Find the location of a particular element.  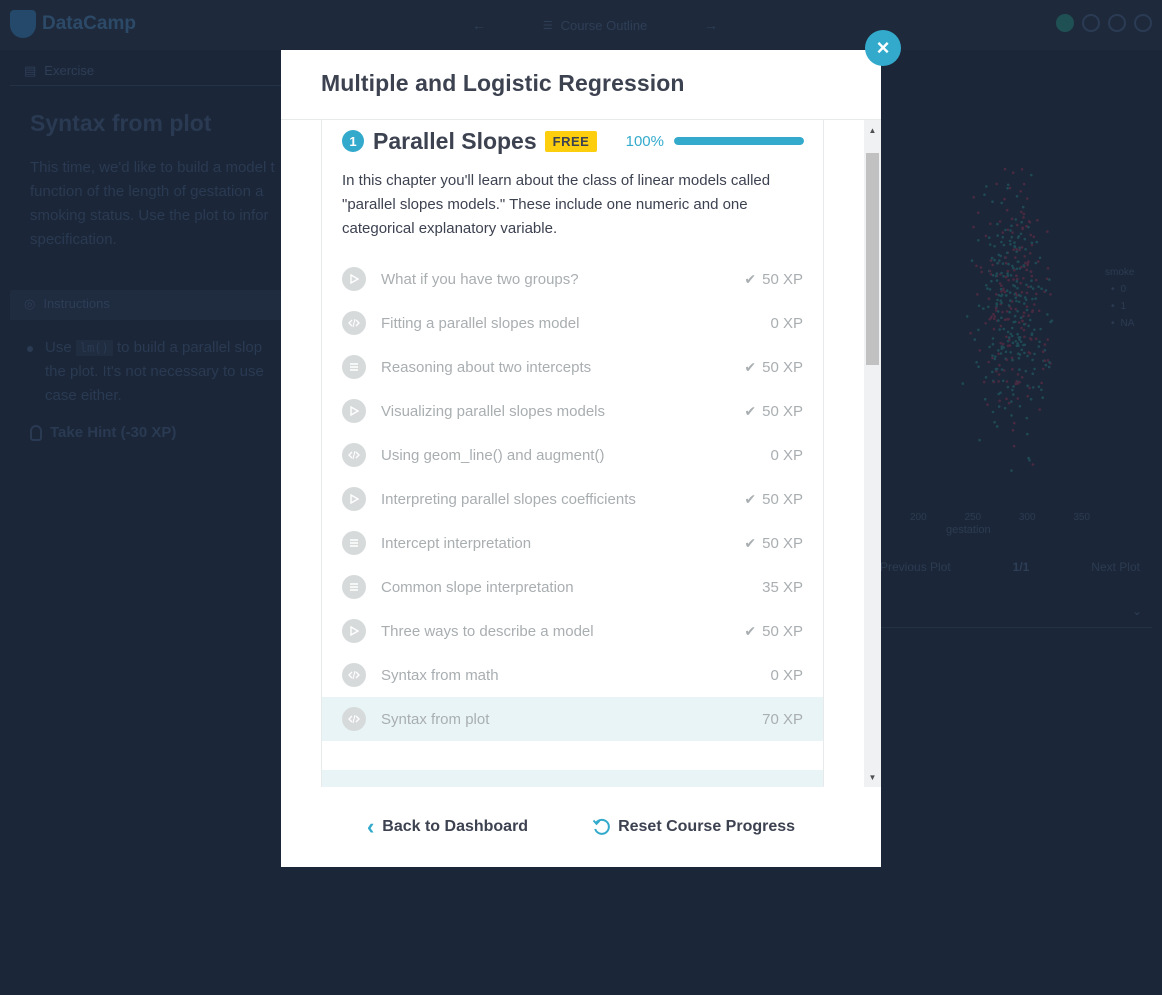

console-bar: ⌄ is located at coordinates (1016, 613).